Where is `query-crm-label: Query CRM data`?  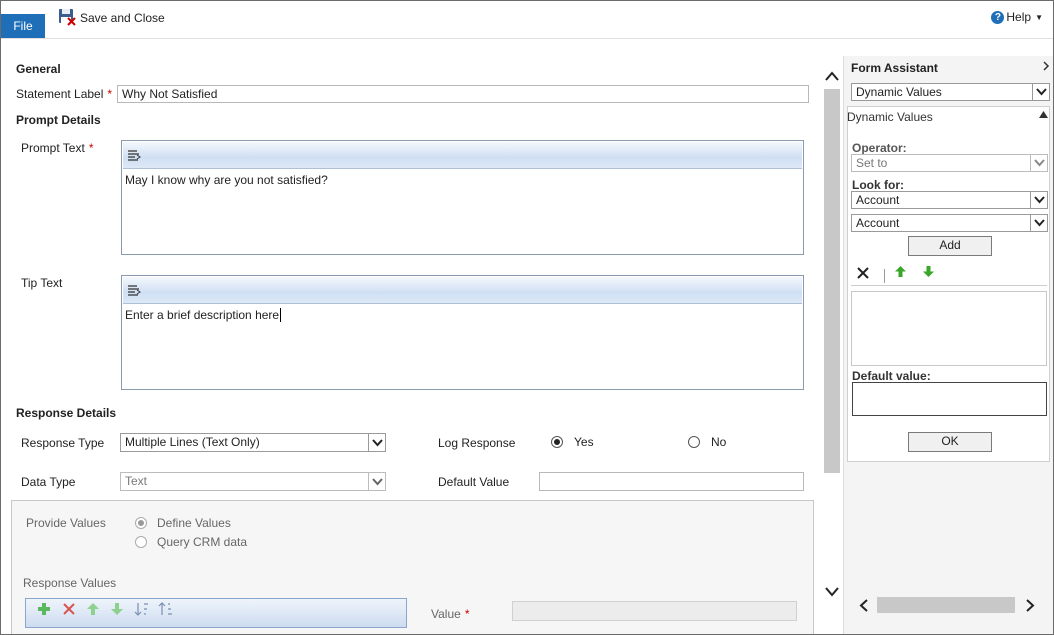 query-crm-label: Query CRM data is located at coordinates (202, 542).